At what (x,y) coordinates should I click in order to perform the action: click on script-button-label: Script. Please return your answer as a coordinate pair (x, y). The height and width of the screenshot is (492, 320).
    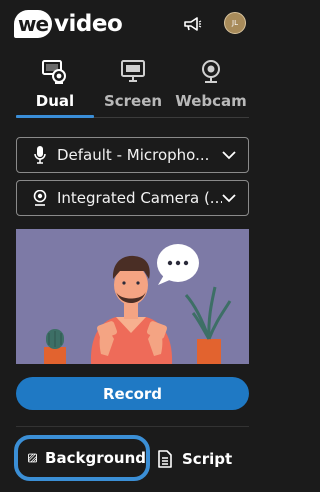
    Looking at the image, I should click on (207, 459).